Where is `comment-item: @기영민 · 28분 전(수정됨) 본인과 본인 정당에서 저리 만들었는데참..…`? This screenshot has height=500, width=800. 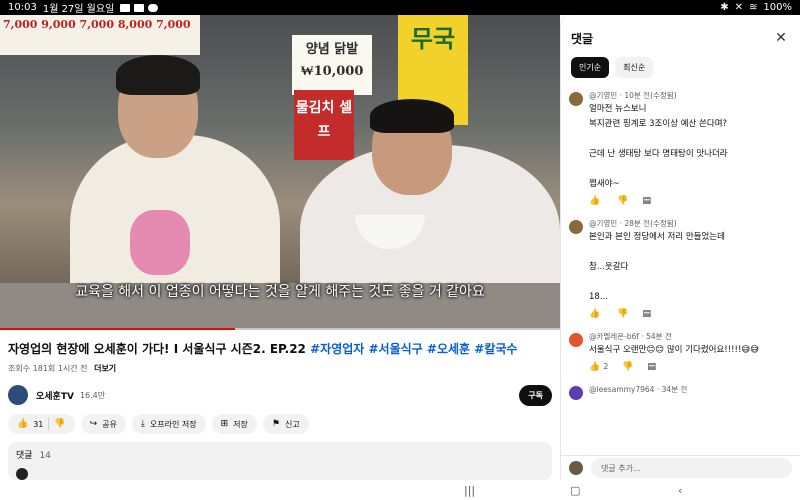 comment-item: @기영민 · 28분 전(수정됨) 본인과 본인 정당에서 저리 만들었는데참..… is located at coordinates (680, 269).